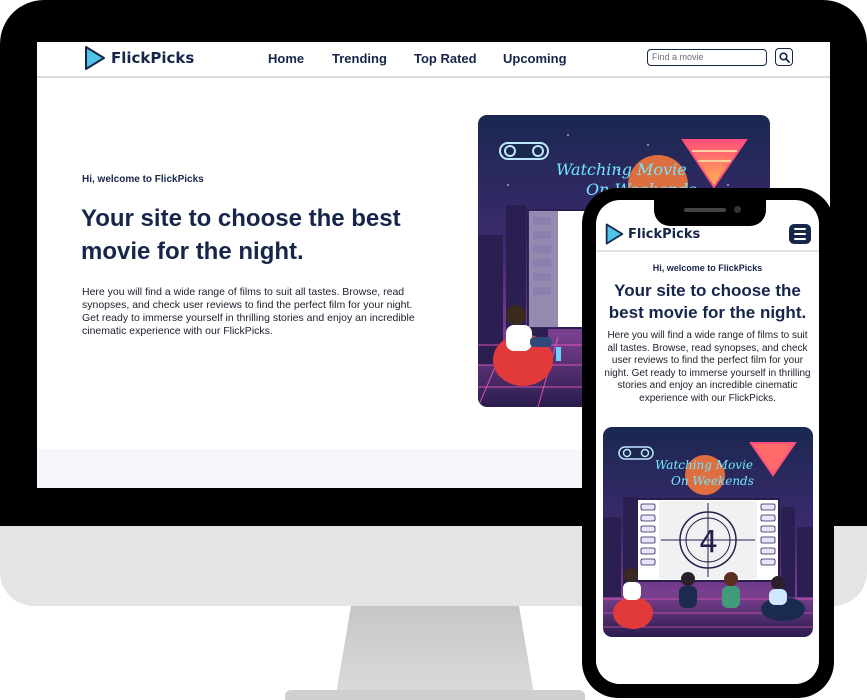 The height and width of the screenshot is (700, 867). Describe the element at coordinates (535, 58) in the screenshot. I see `nav-upcoming: Upcoming` at that location.